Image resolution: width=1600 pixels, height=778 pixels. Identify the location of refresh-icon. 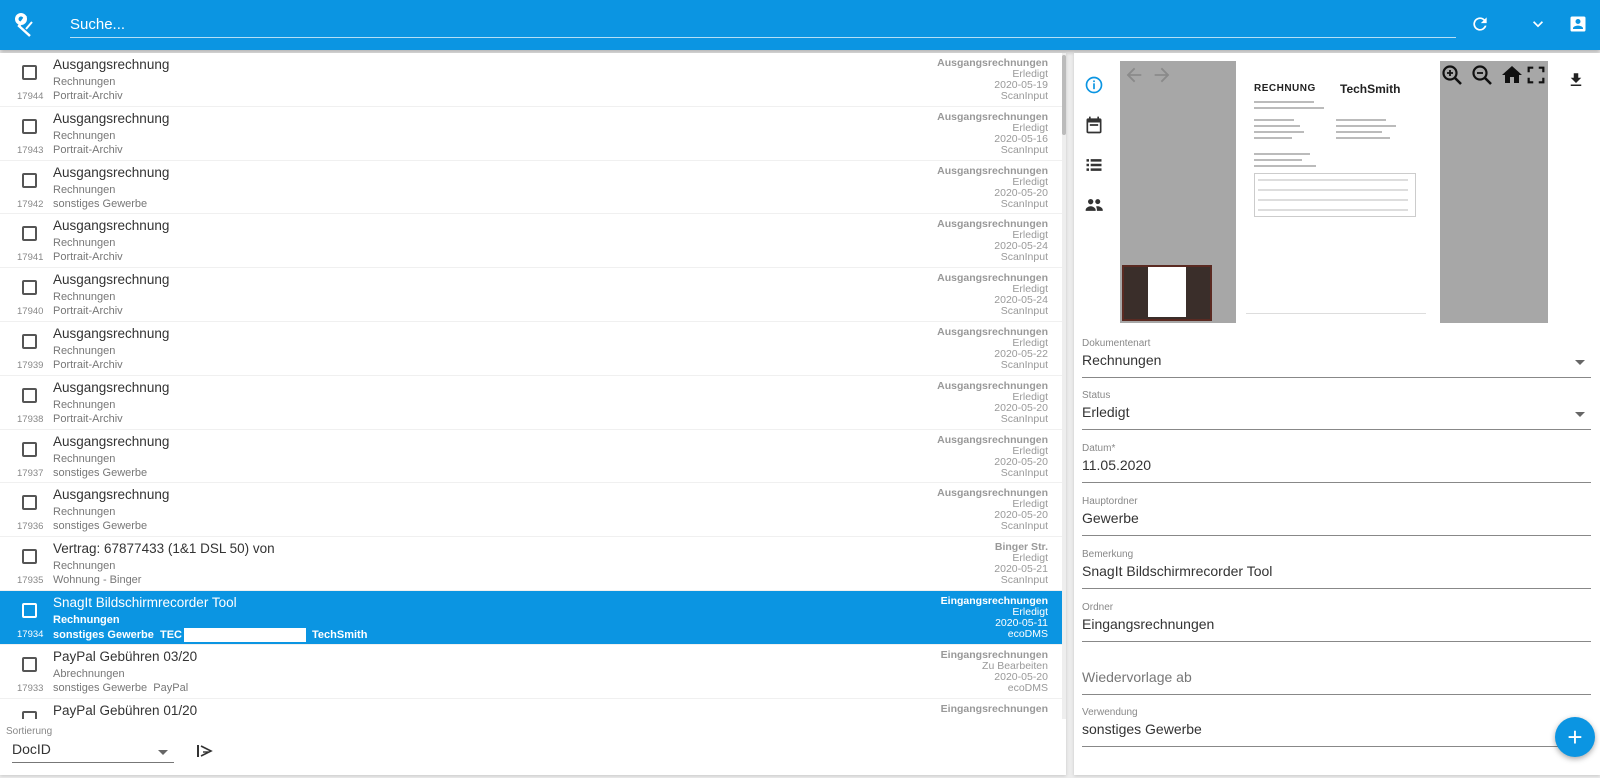
(1480, 24).